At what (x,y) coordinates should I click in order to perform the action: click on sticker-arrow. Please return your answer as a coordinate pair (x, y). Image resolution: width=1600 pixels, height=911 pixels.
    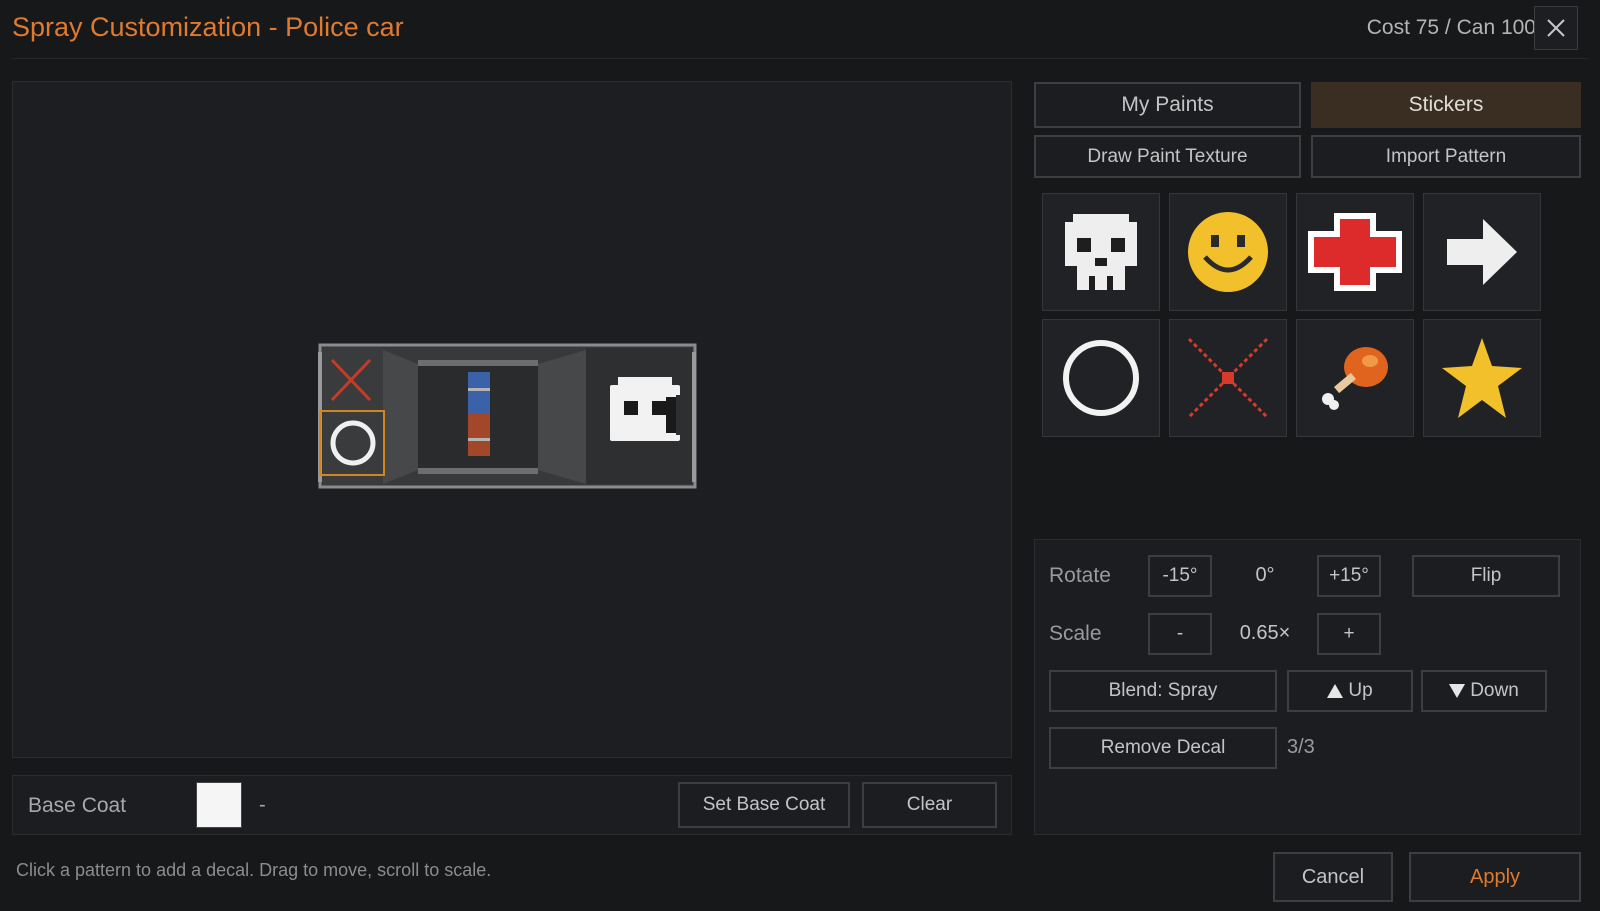
    Looking at the image, I should click on (1482, 252).